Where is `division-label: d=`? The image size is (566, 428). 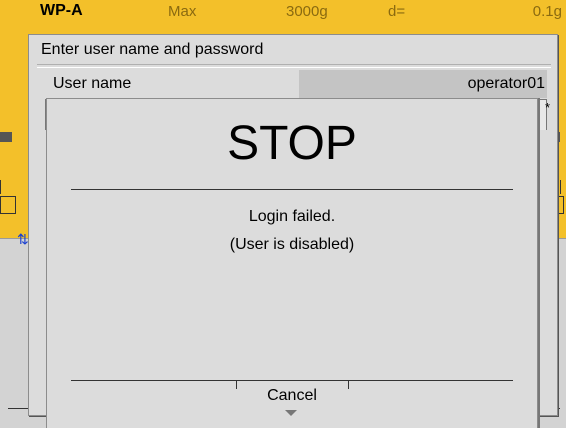 division-label: d= is located at coordinates (397, 11).